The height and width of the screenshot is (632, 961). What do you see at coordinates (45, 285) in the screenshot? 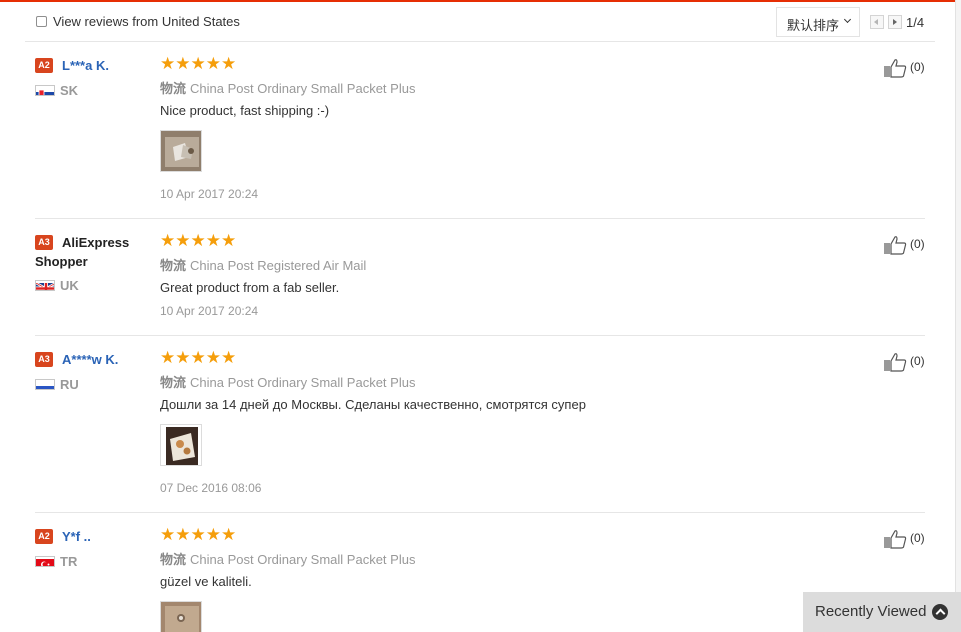
I see `uk-flag-icon` at bounding box center [45, 285].